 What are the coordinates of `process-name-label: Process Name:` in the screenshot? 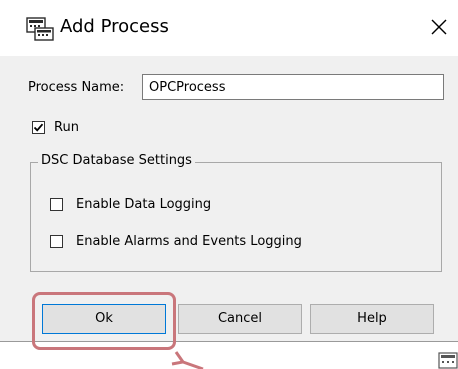 It's located at (76, 87).